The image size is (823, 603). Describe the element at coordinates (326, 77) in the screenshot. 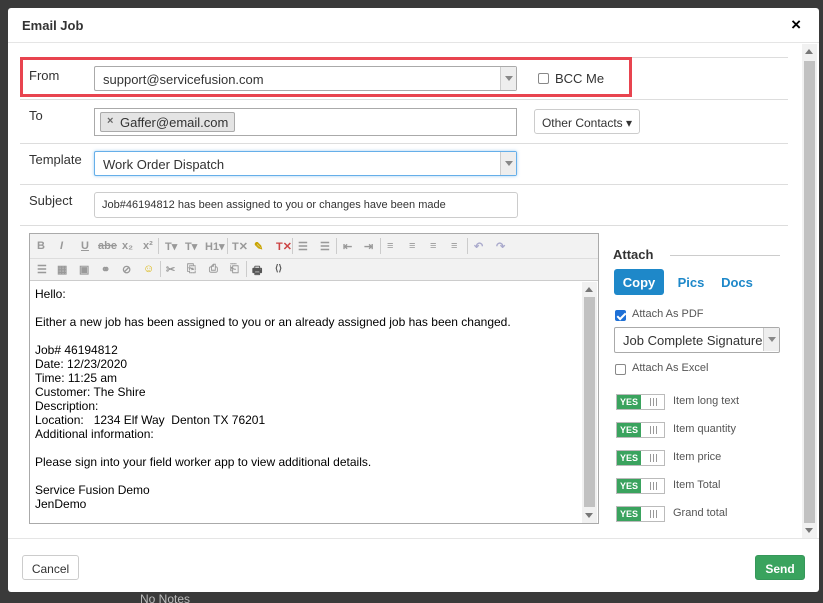

I see `from-row-highlight` at that location.